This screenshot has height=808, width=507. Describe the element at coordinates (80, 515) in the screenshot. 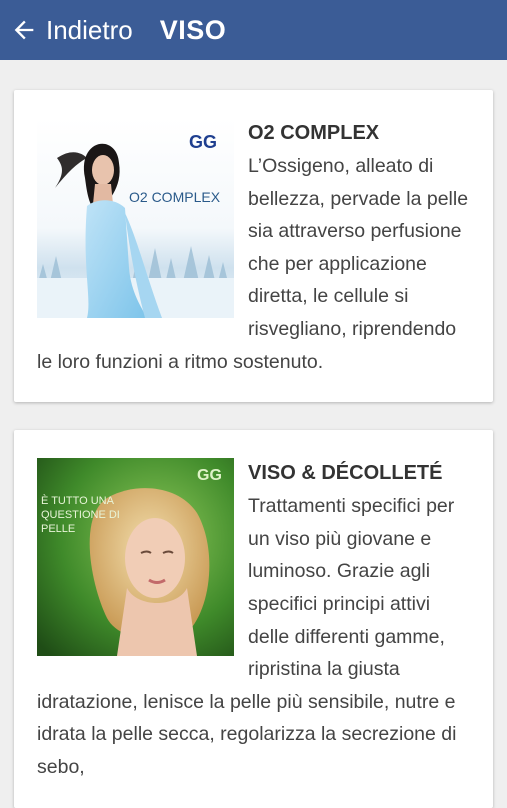

I see `image-overlay-text: È TUTTO UNA QUESTIONE DI PELLE` at that location.